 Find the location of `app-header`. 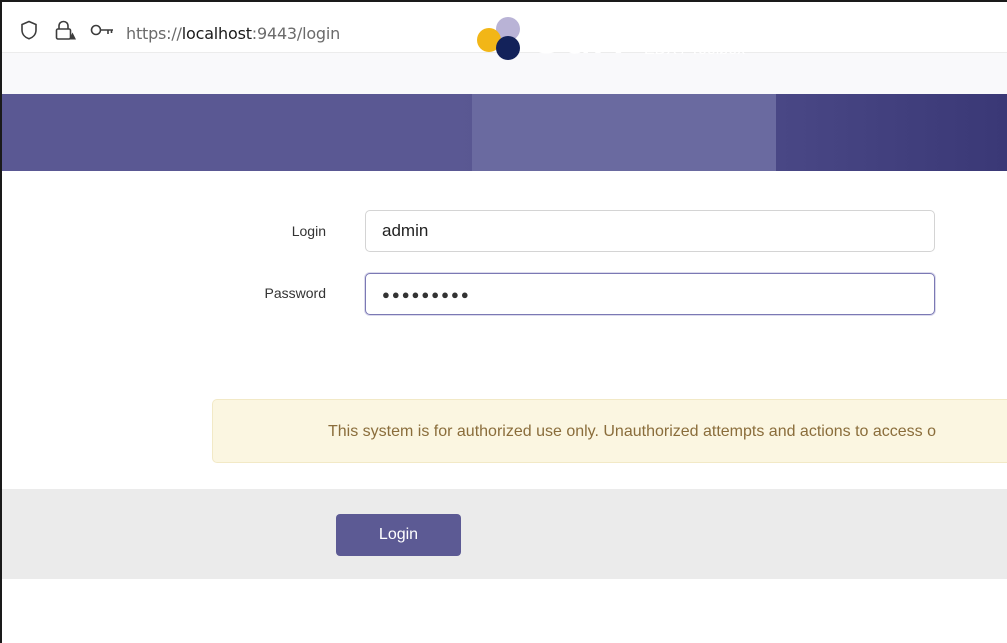

app-header is located at coordinates (504, 132).